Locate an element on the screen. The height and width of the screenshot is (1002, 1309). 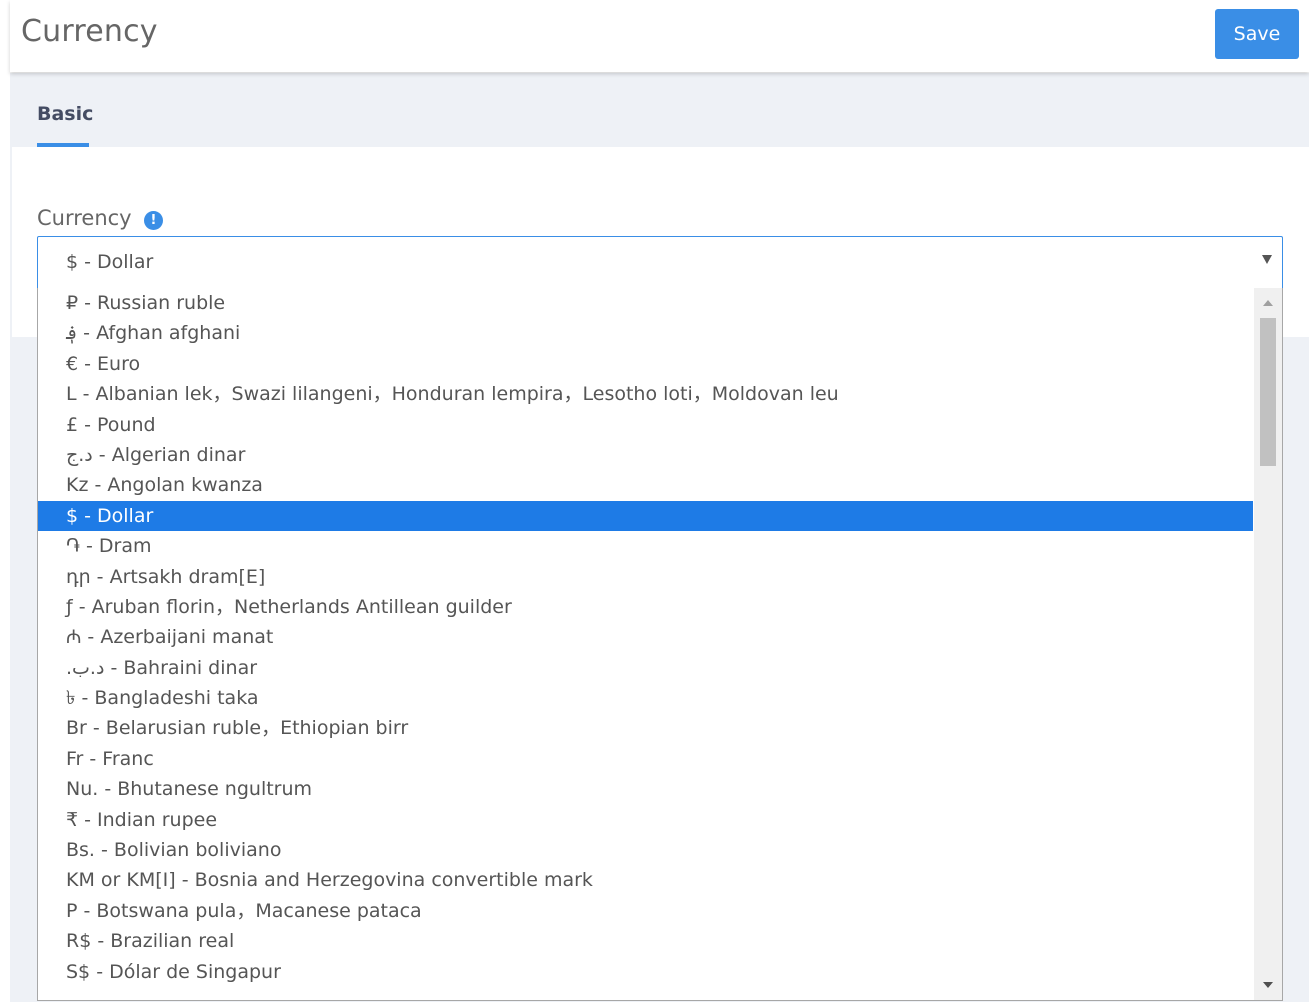
scroll-up-icon is located at coordinates (1268, 303).